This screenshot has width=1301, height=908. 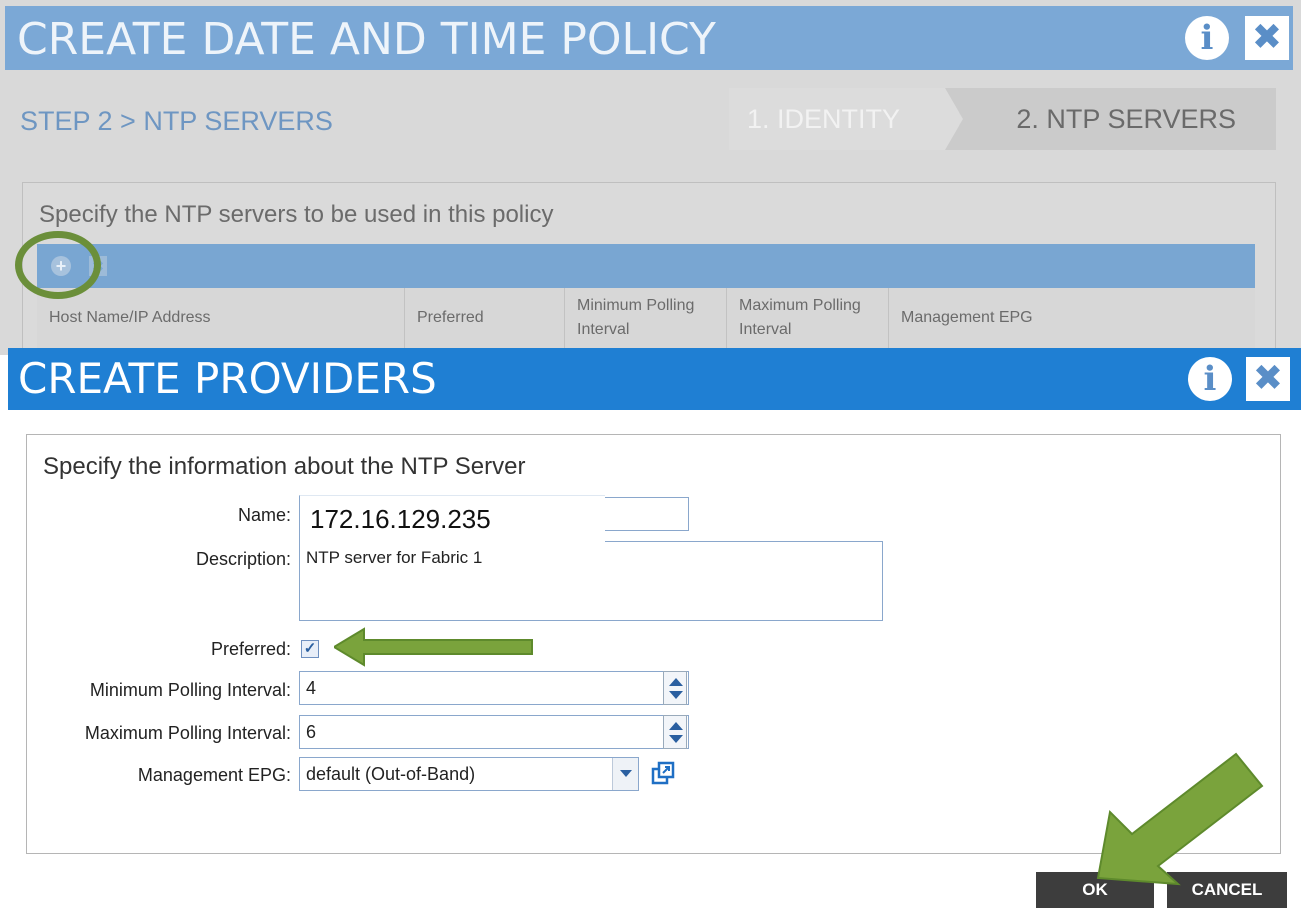 I want to click on column-preferred: Preferred, so click(x=485, y=318).